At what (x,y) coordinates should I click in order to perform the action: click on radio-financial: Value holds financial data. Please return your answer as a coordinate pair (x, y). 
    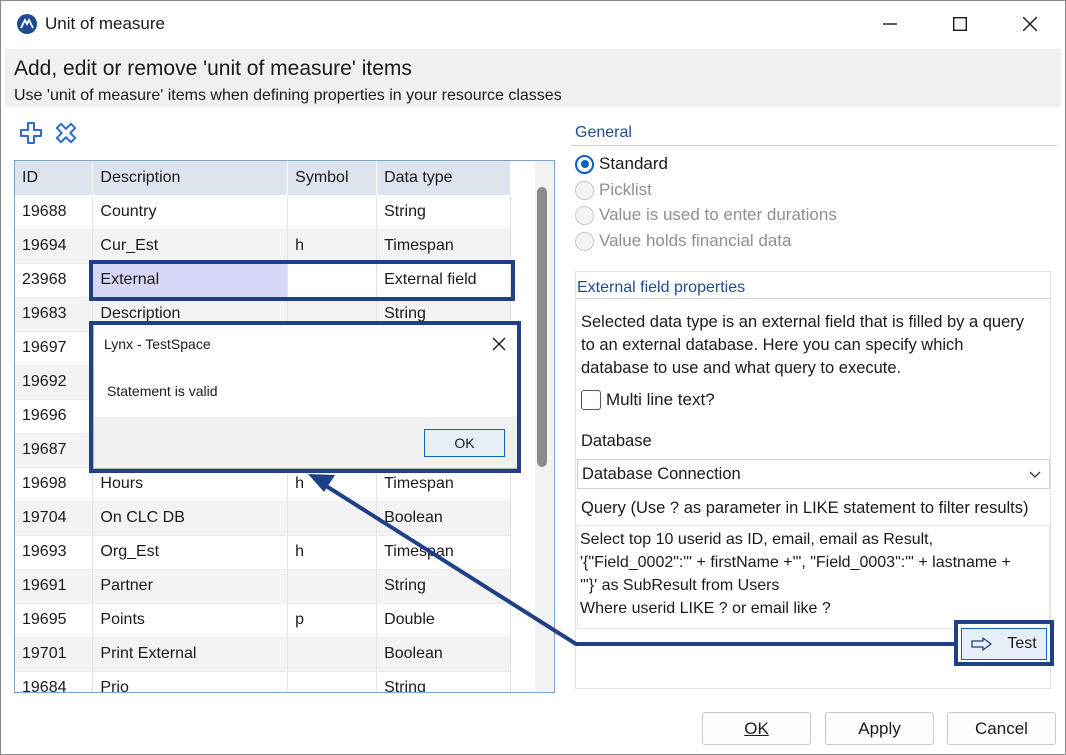
    Looking at the image, I should click on (683, 241).